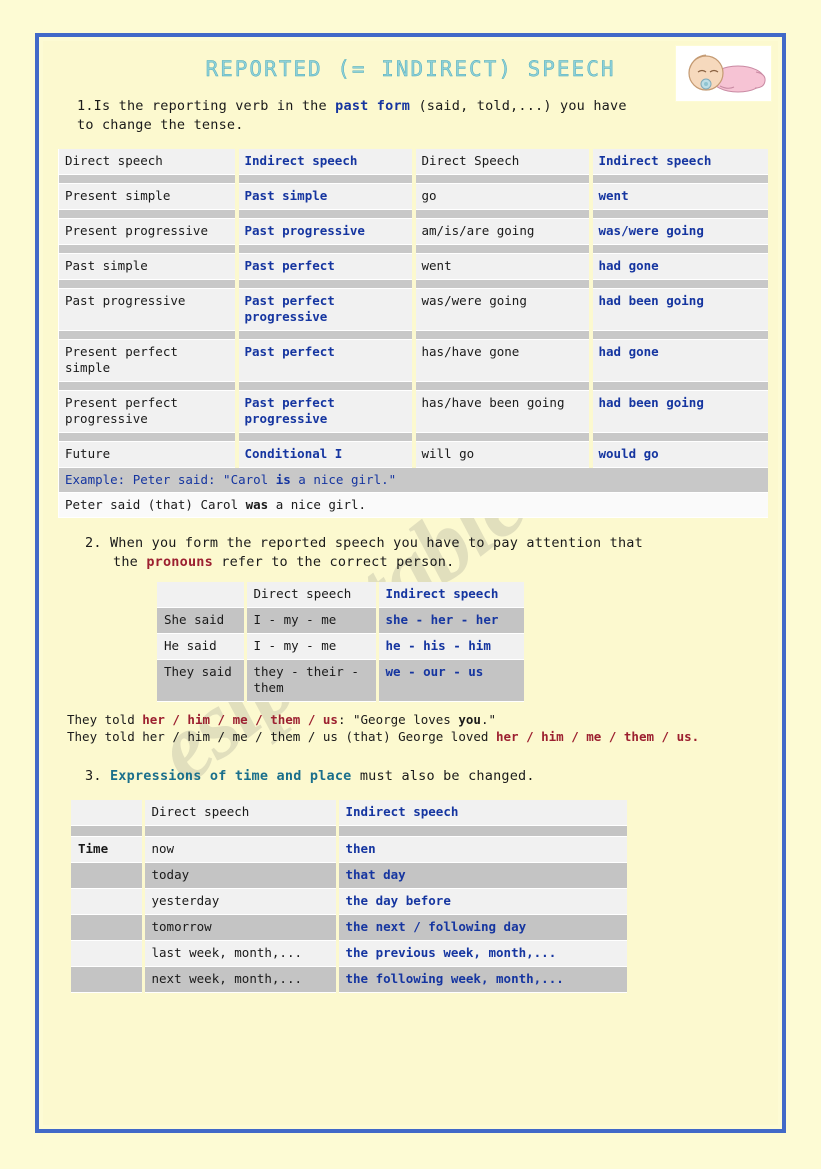 The height and width of the screenshot is (1169, 821). Describe the element at coordinates (240, 719) in the screenshot. I see `sentence-direct-highlight: her / him / me / them / us` at that location.